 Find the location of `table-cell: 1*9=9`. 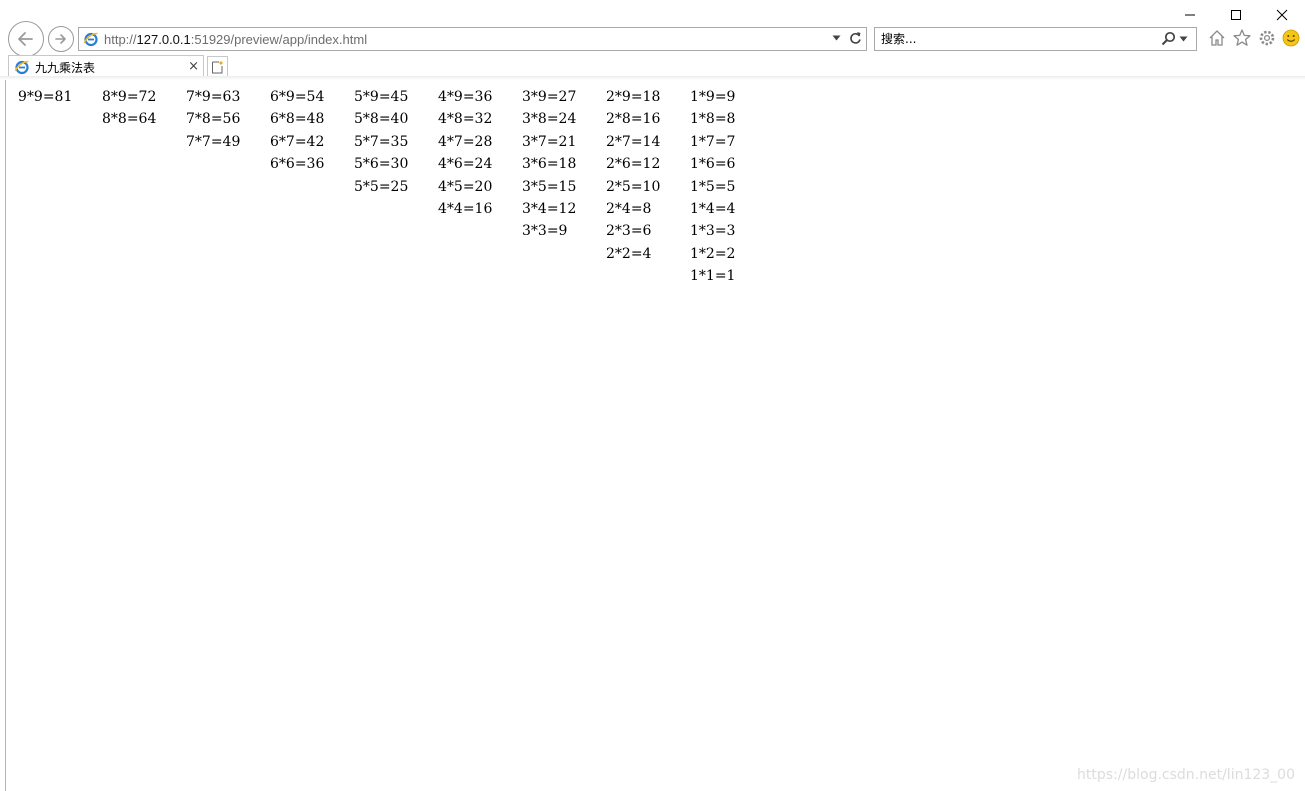

table-cell: 1*9=9 is located at coordinates (713, 97).